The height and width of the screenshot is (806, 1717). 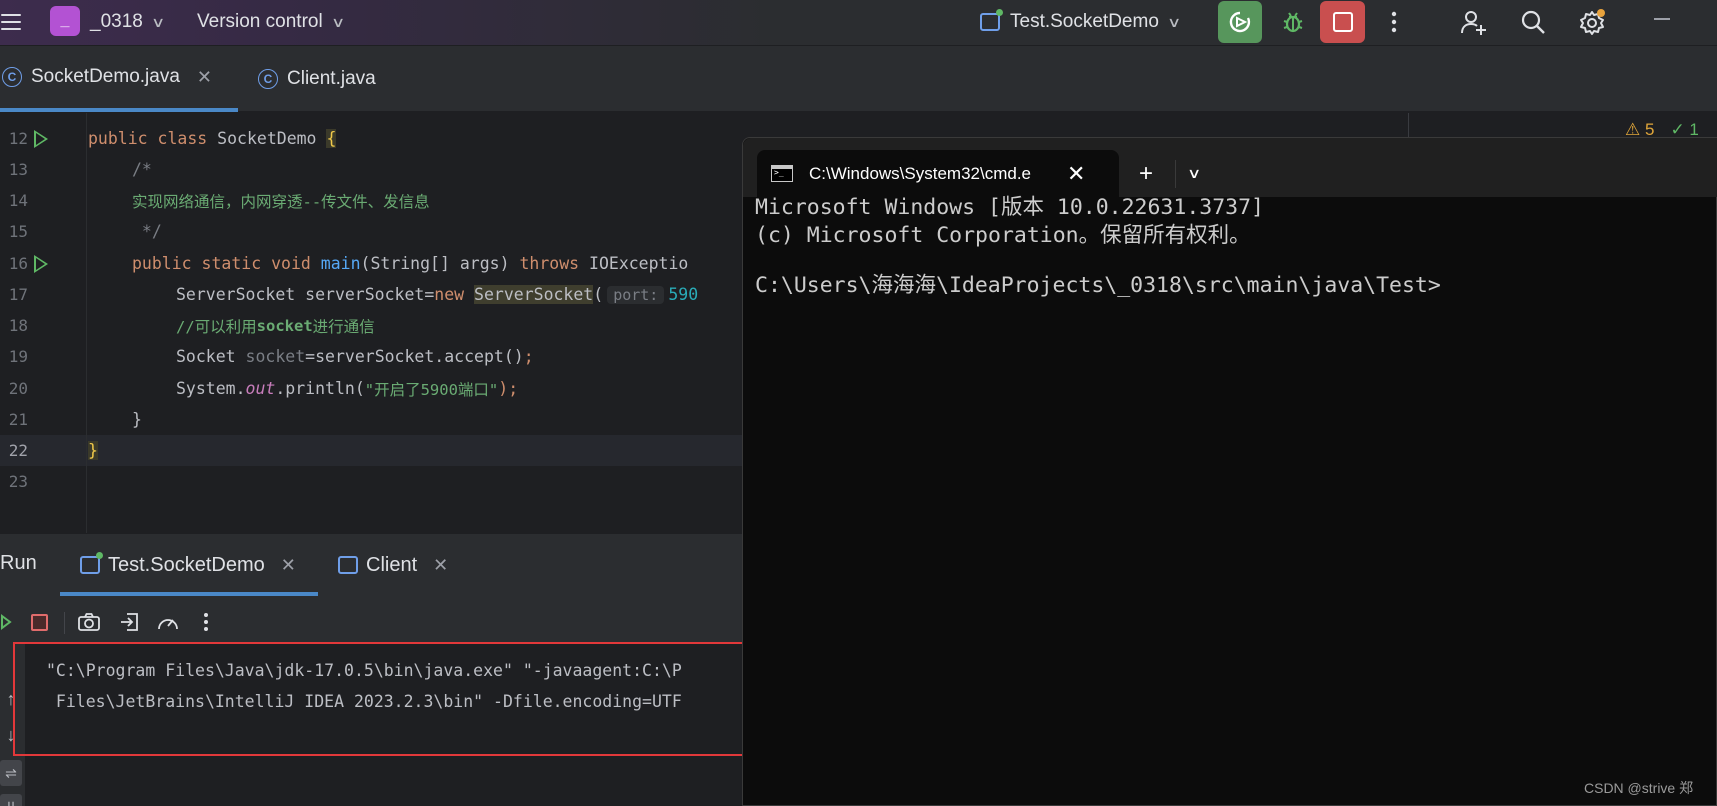 I want to click on method-call: .println(, so click(x=320, y=388).